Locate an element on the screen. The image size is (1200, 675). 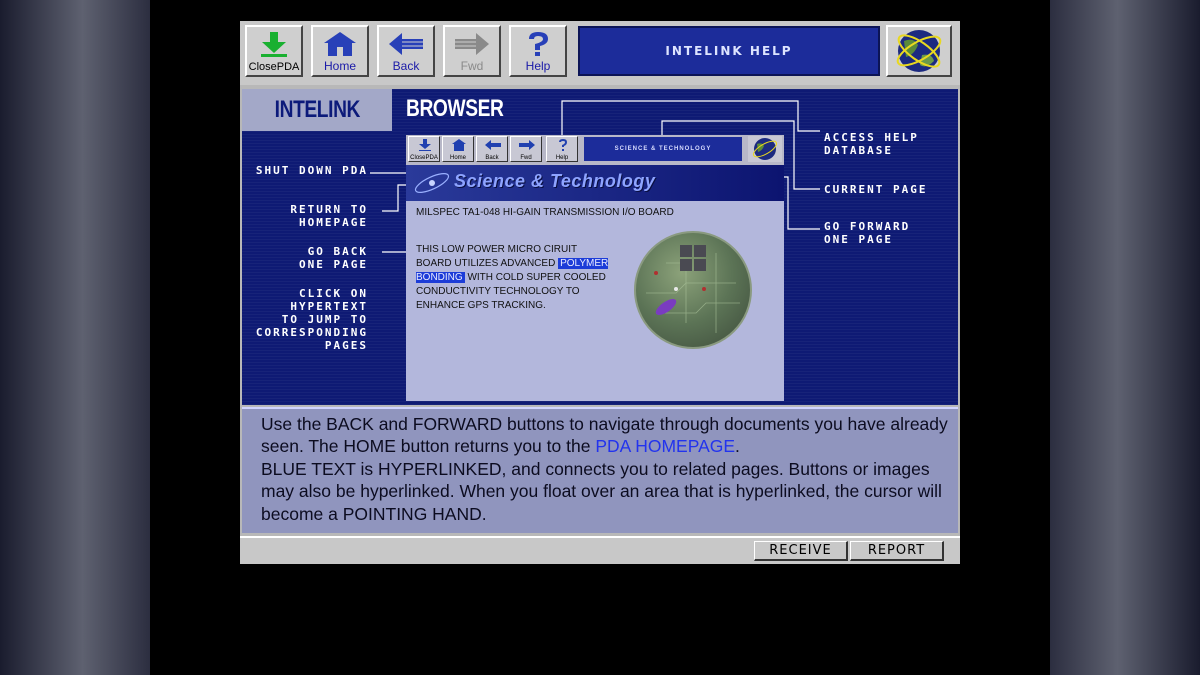
preview-page-banner: SCIENCE & TECHNOLOGY is located at coordinates (663, 149).